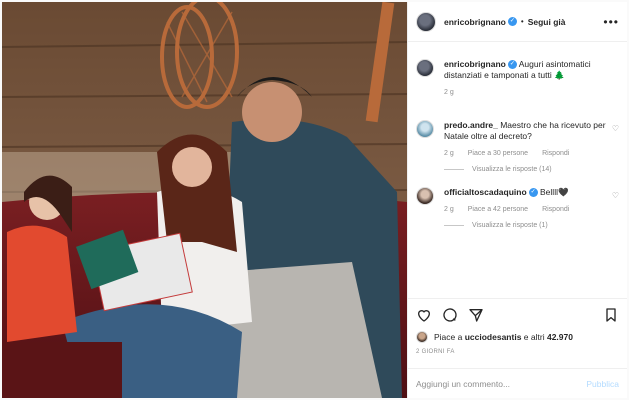  I want to click on likes-suffix: e altri, so click(534, 337).